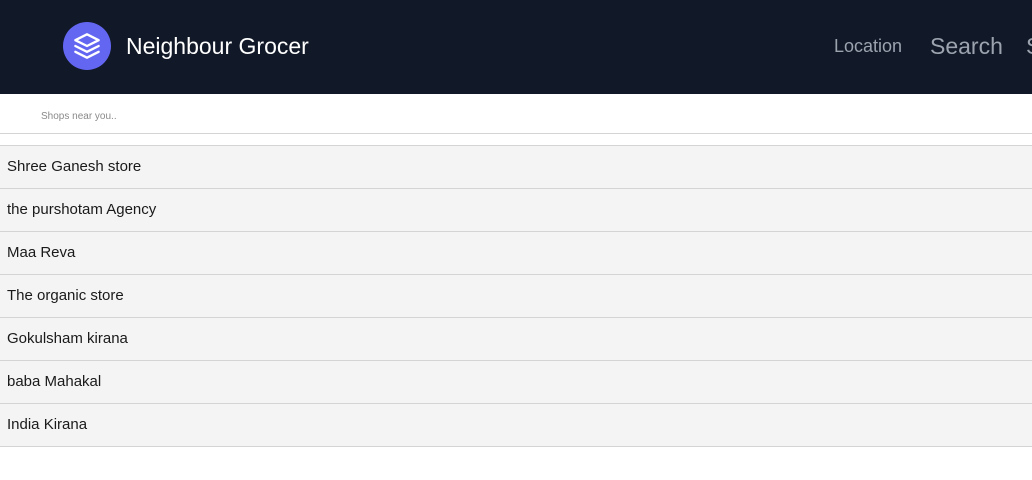  I want to click on shop-item: Shree Ganesh store, so click(516, 167).